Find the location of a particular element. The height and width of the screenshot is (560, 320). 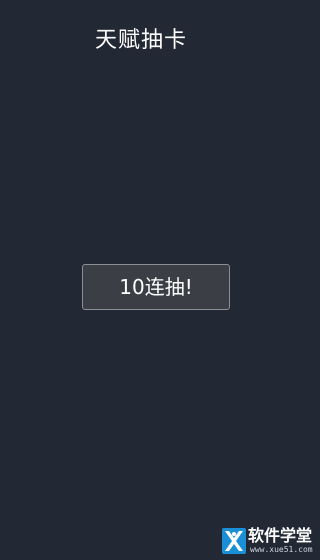

xue51-logo-icon is located at coordinates (234, 541).